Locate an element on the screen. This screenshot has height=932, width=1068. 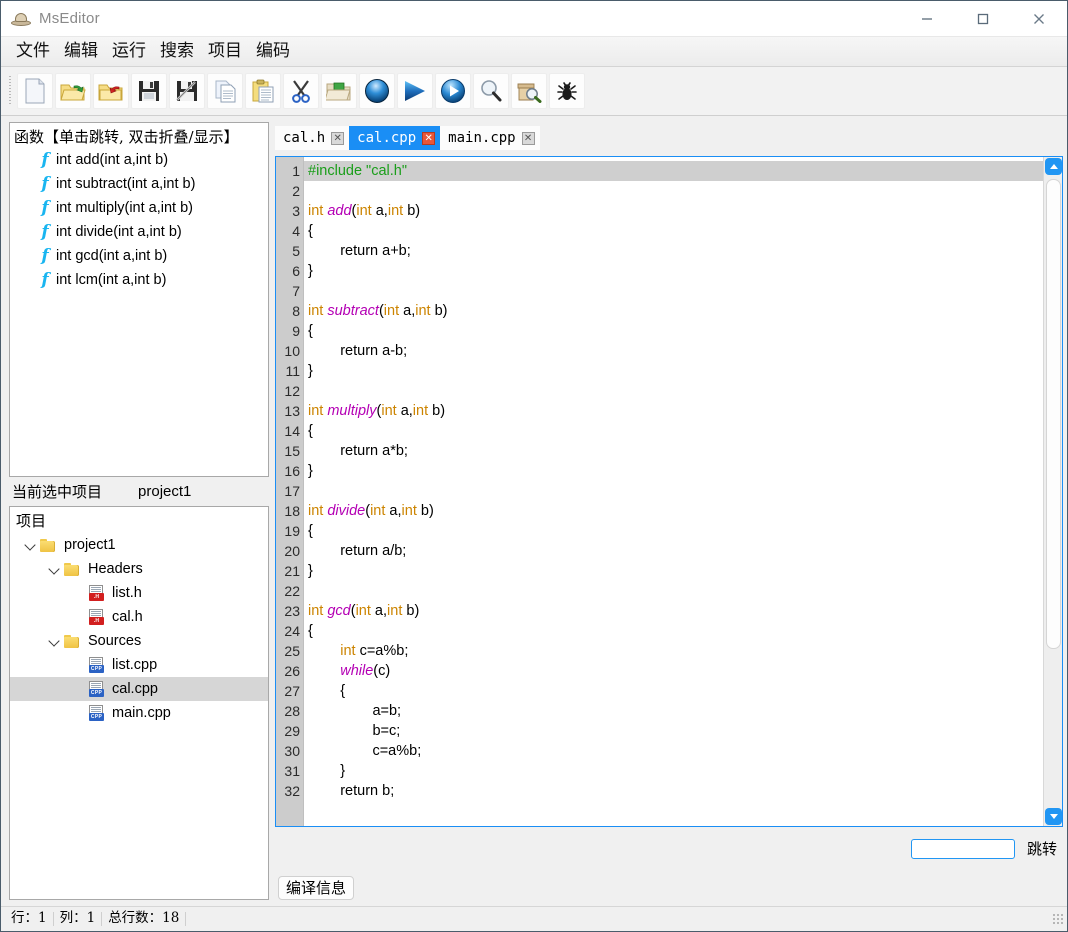
code-line: while(c) is located at coordinates (683, 671).